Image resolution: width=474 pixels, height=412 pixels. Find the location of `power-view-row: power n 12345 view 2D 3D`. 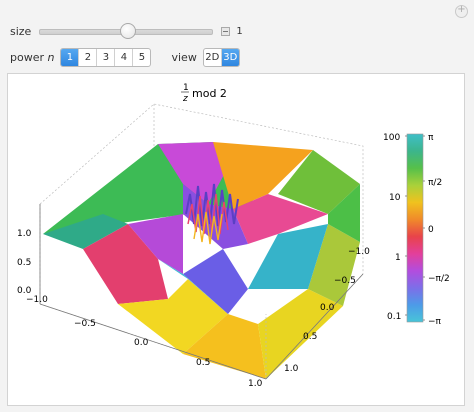

power-view-row: power n 12345 view 2D 3D is located at coordinates (125, 57).